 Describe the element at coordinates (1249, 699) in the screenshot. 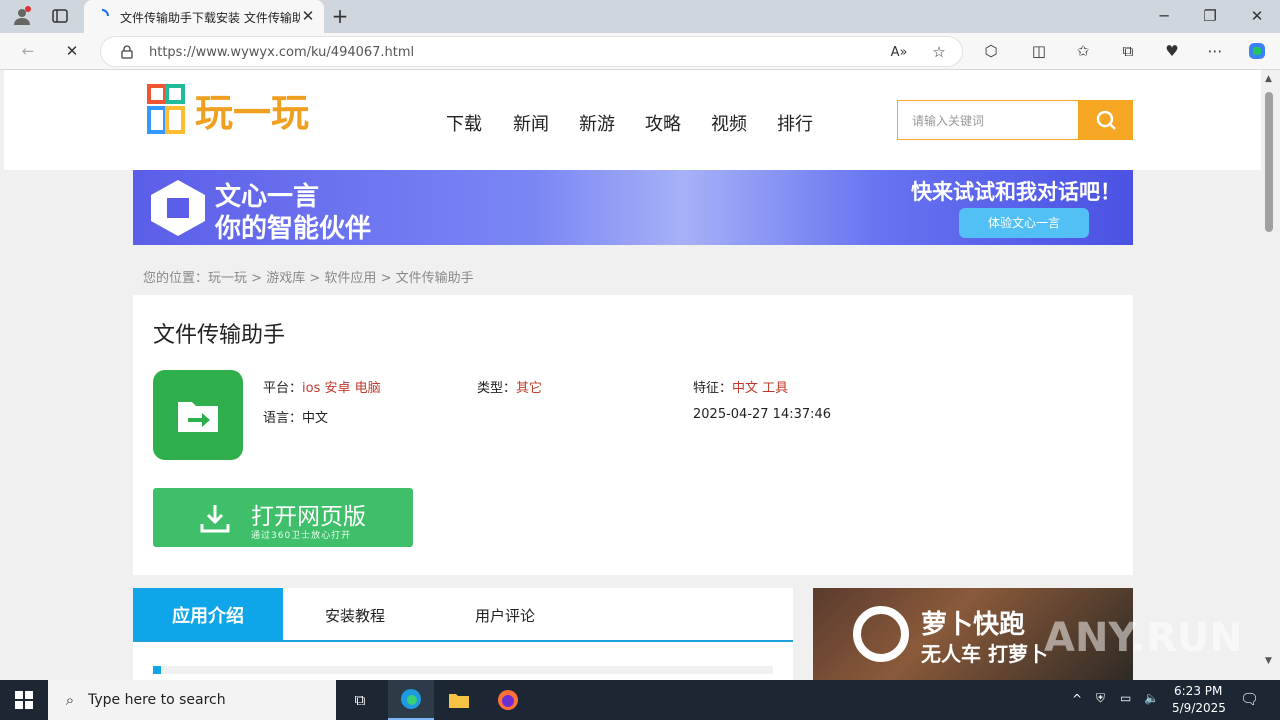

I see `notification-icon: 🗨` at that location.